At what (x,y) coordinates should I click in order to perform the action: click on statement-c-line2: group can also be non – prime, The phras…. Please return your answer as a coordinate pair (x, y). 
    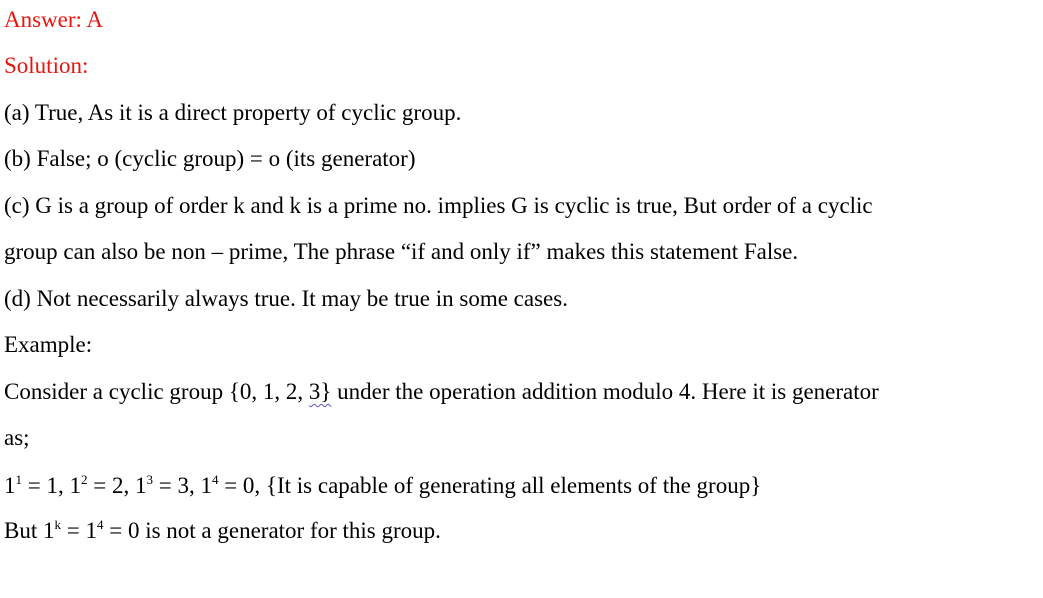
    Looking at the image, I should click on (401, 251).